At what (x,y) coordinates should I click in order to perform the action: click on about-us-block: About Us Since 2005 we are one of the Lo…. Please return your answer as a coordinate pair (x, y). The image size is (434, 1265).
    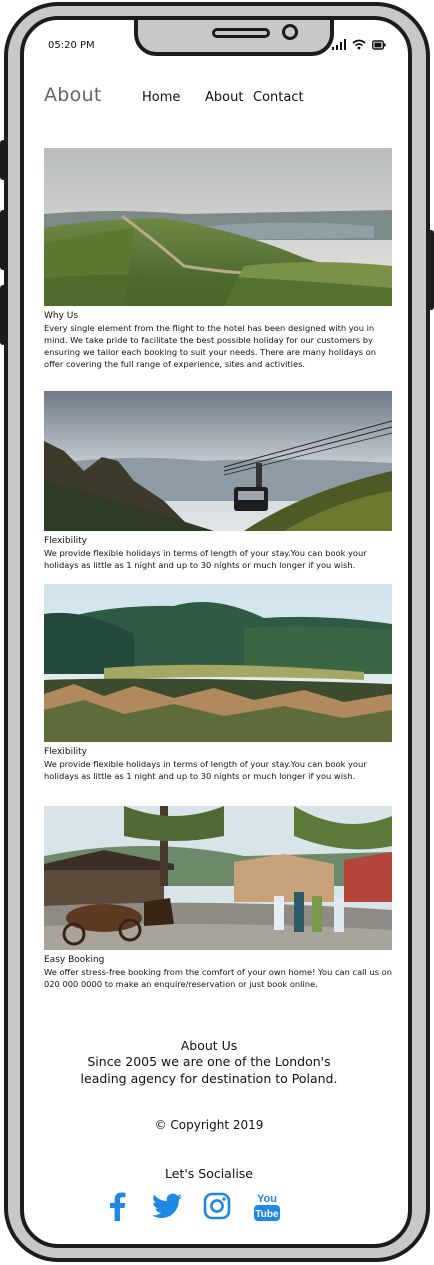
    Looking at the image, I should click on (209, 1062).